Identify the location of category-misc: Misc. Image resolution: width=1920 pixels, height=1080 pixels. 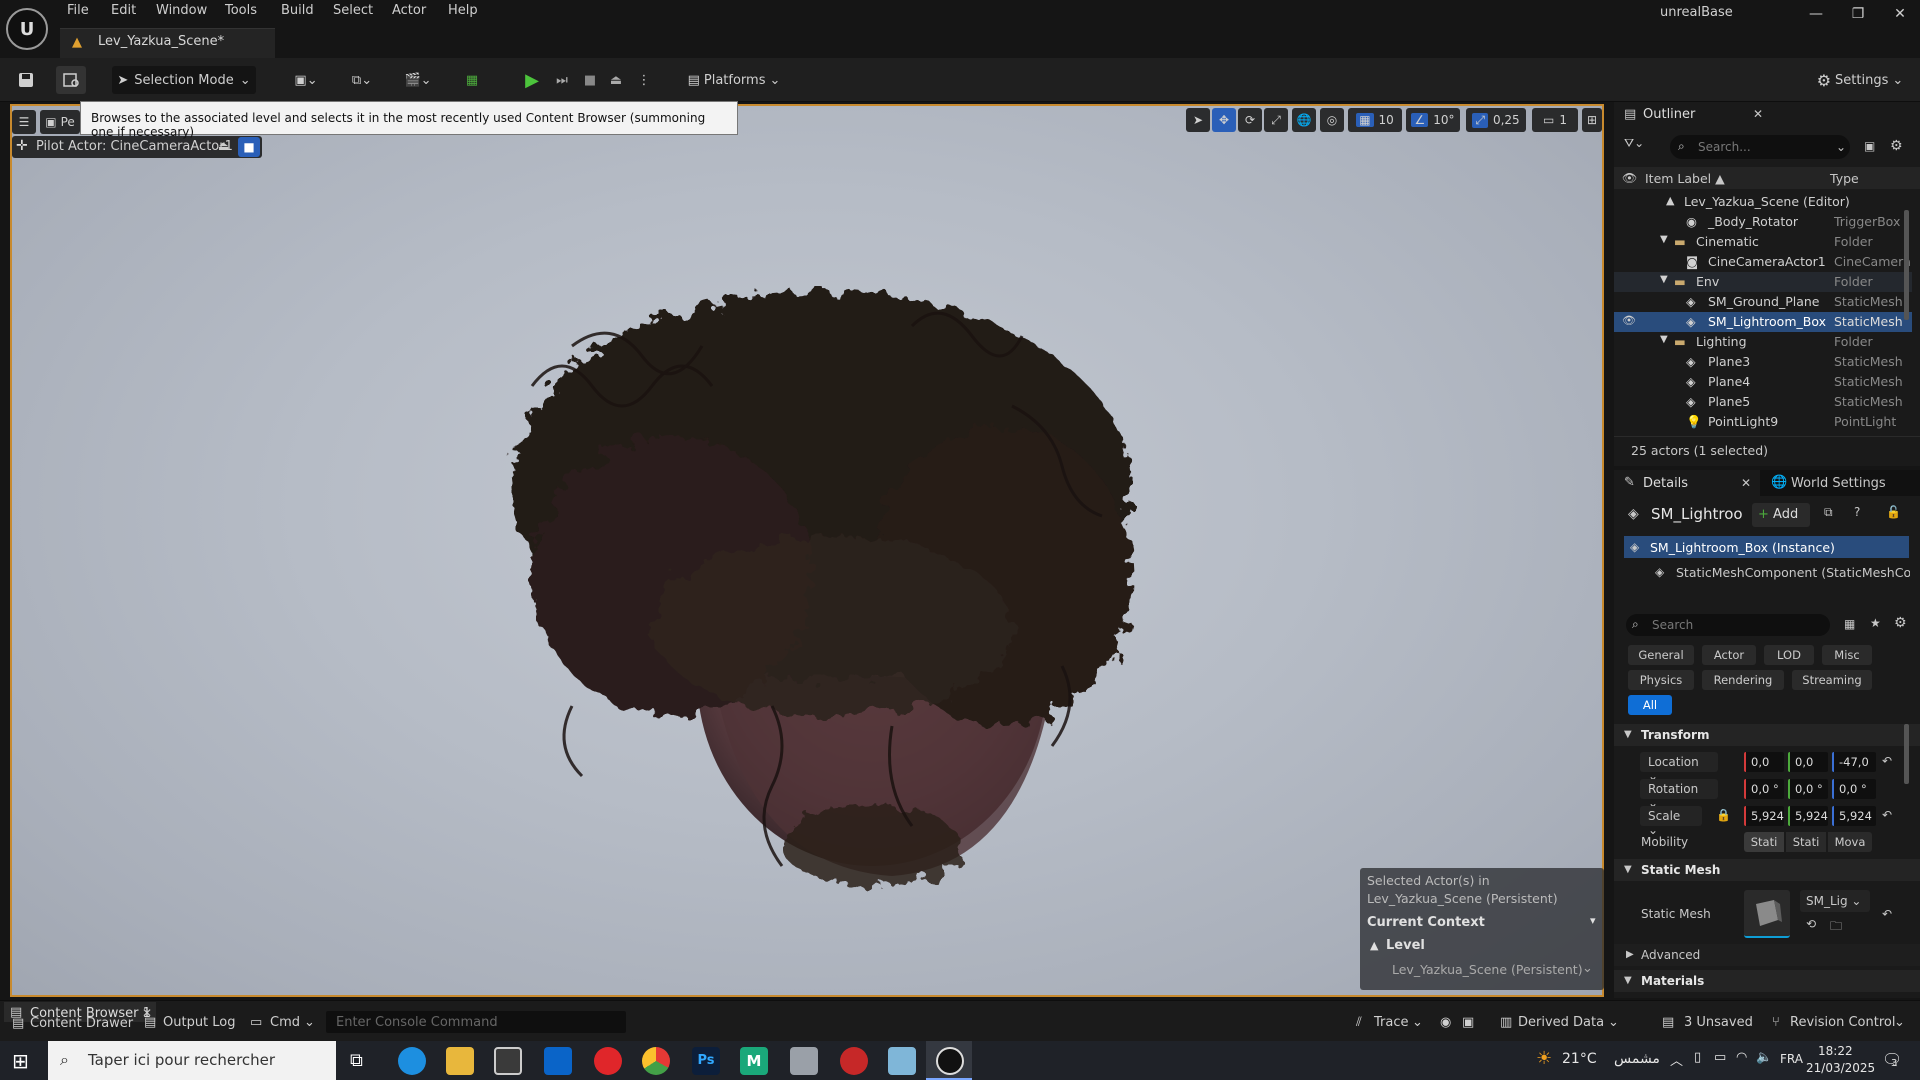
(1847, 655).